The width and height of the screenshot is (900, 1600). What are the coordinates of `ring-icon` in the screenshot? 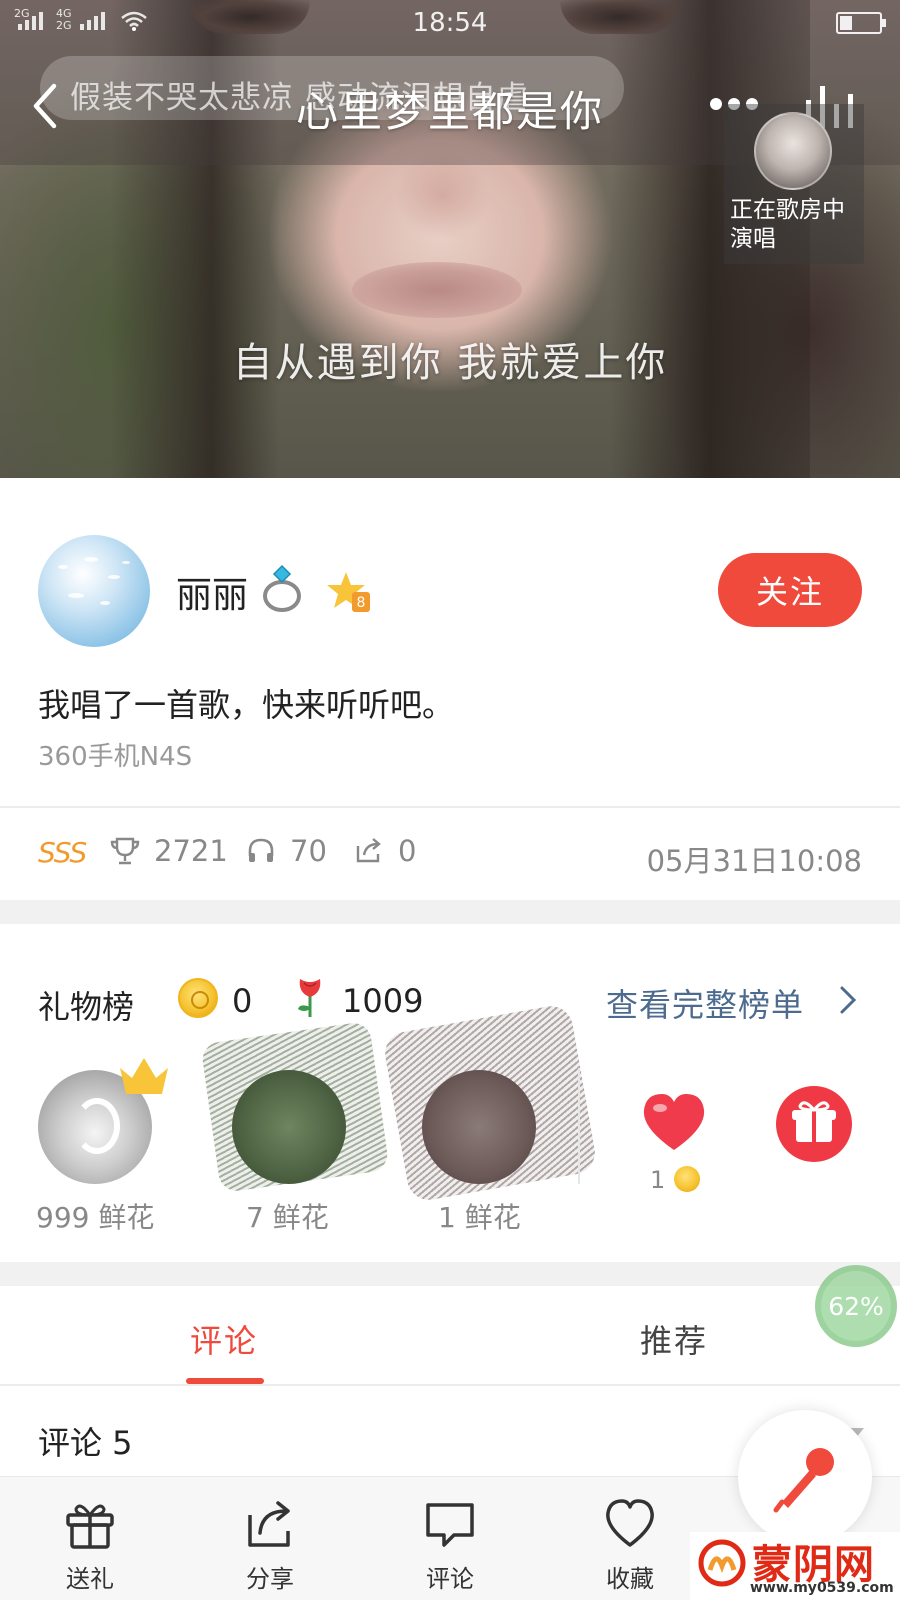 It's located at (282, 588).